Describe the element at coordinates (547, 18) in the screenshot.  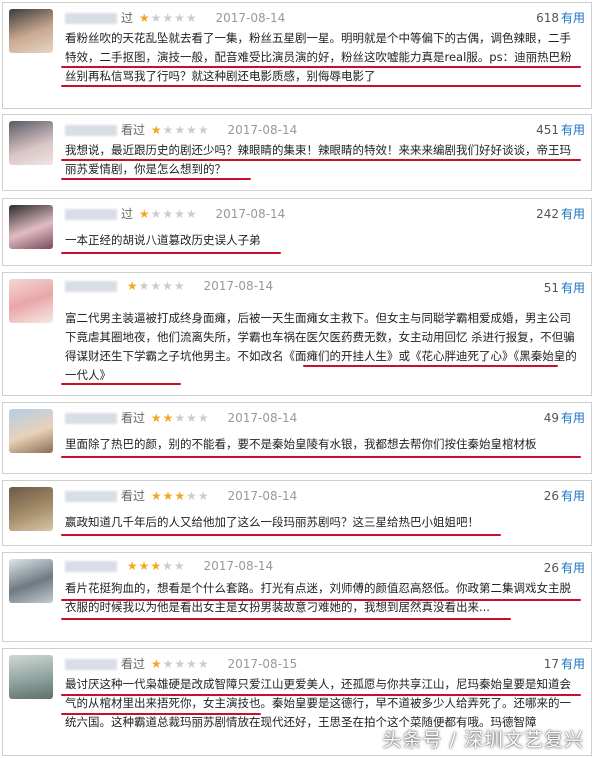
I see `useful-count: 618` at that location.